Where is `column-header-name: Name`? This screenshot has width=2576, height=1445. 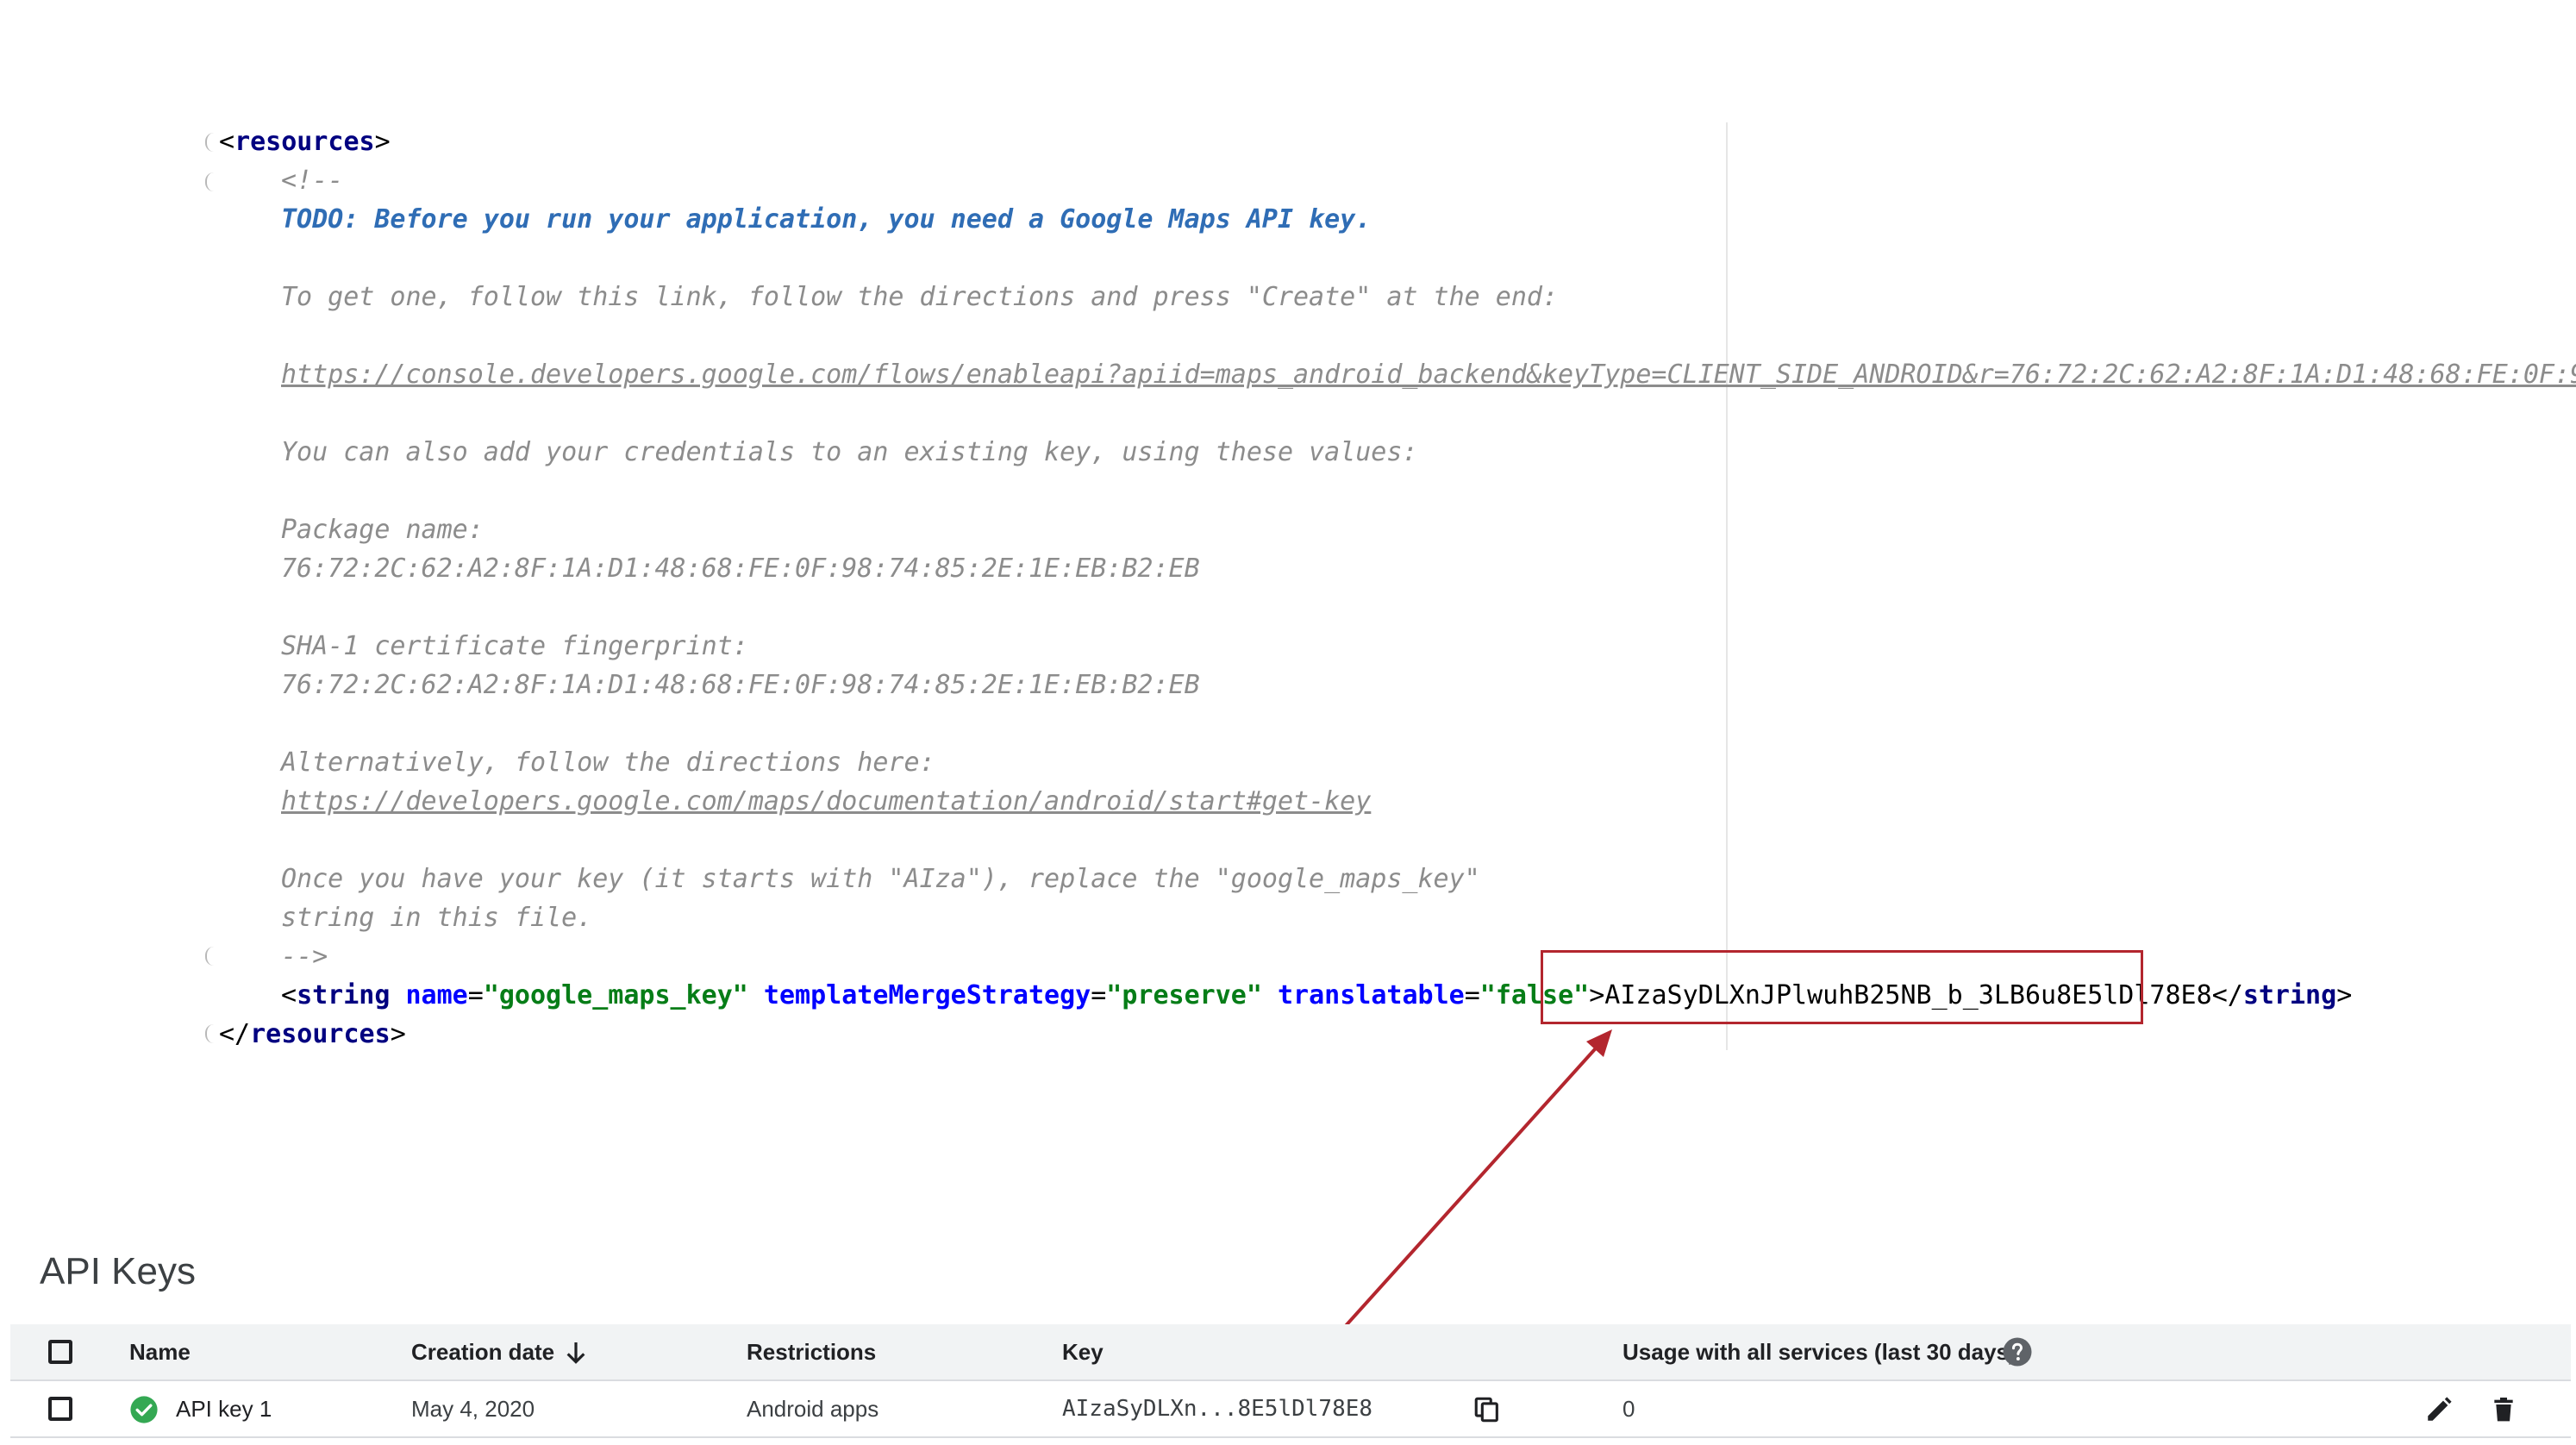 column-header-name: Name is located at coordinates (160, 1351).